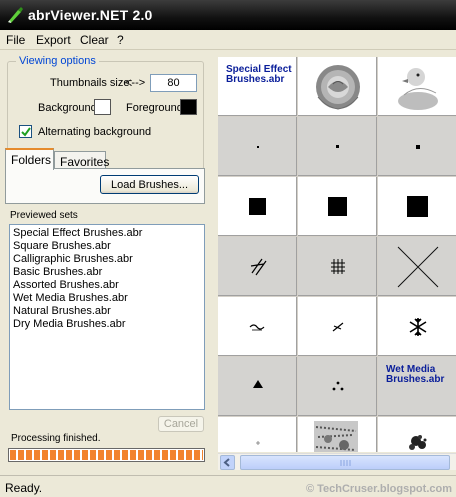 The height and width of the screenshot is (497, 456). Describe the element at coordinates (29, 159) in the screenshot. I see `tab-folders: Folders` at that location.